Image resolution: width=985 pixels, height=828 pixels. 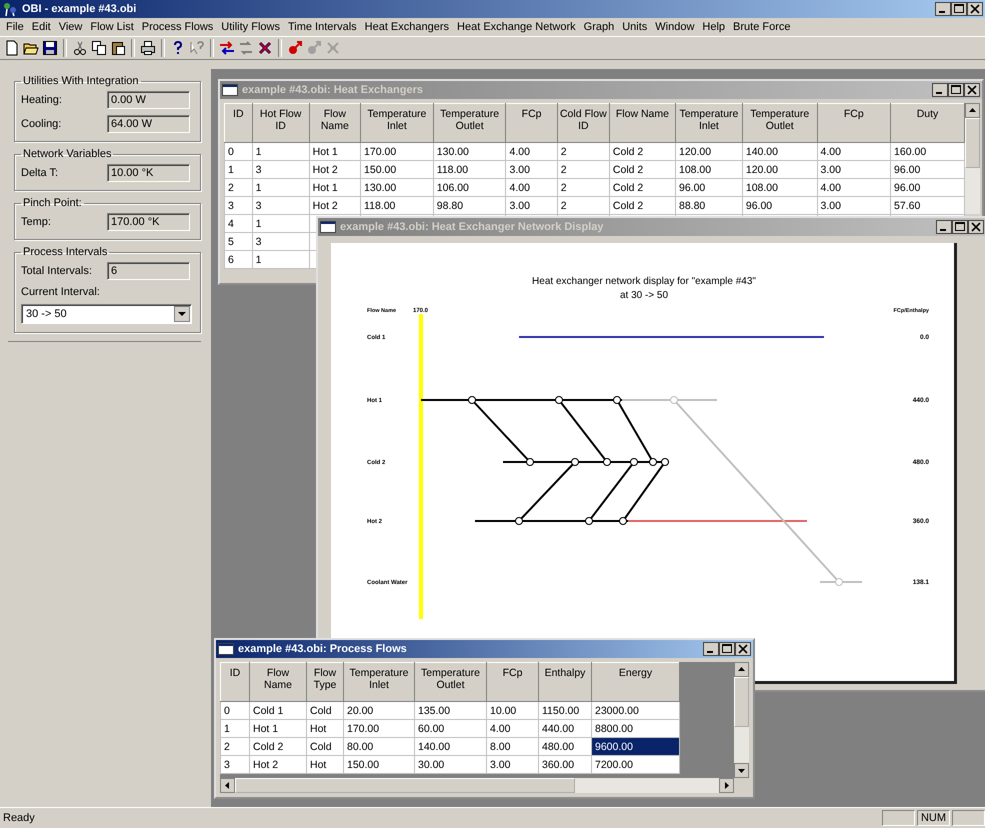 What do you see at coordinates (118, 48) in the screenshot?
I see `paste-icon` at bounding box center [118, 48].